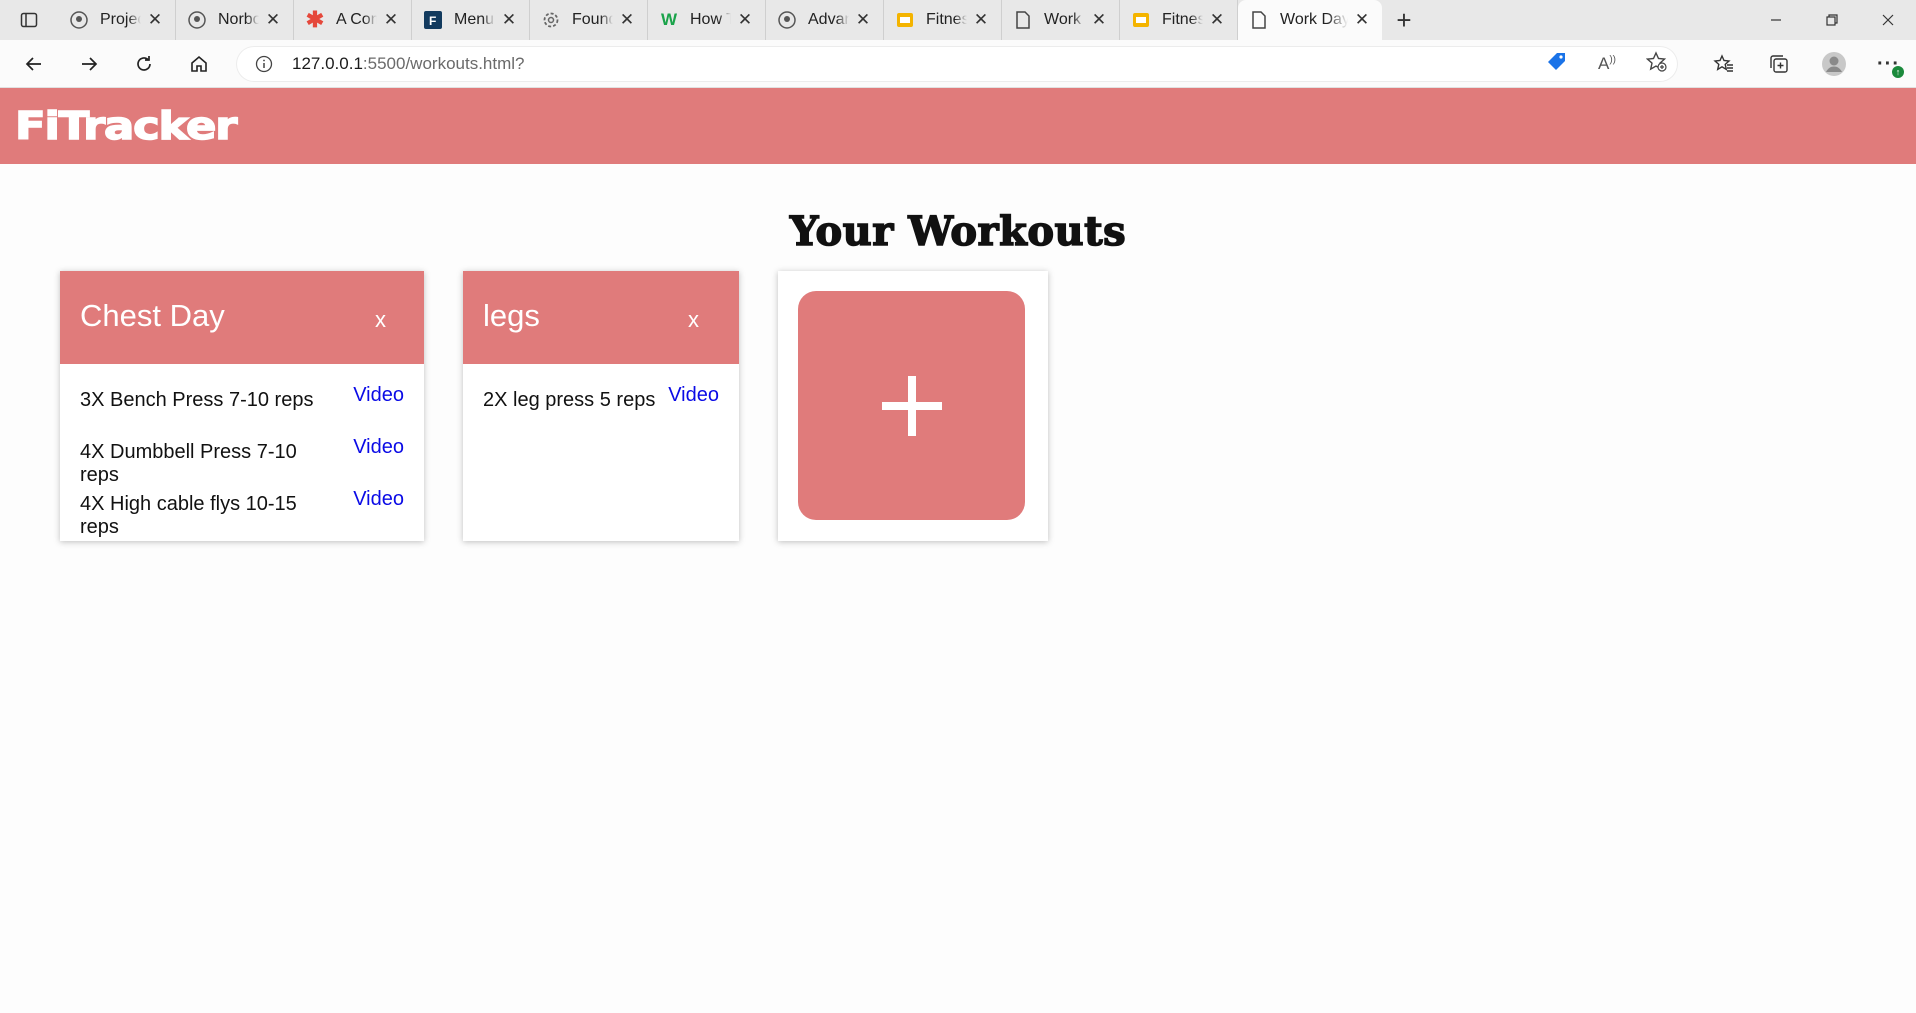  I want to click on window-controls, so click(1832, 20).